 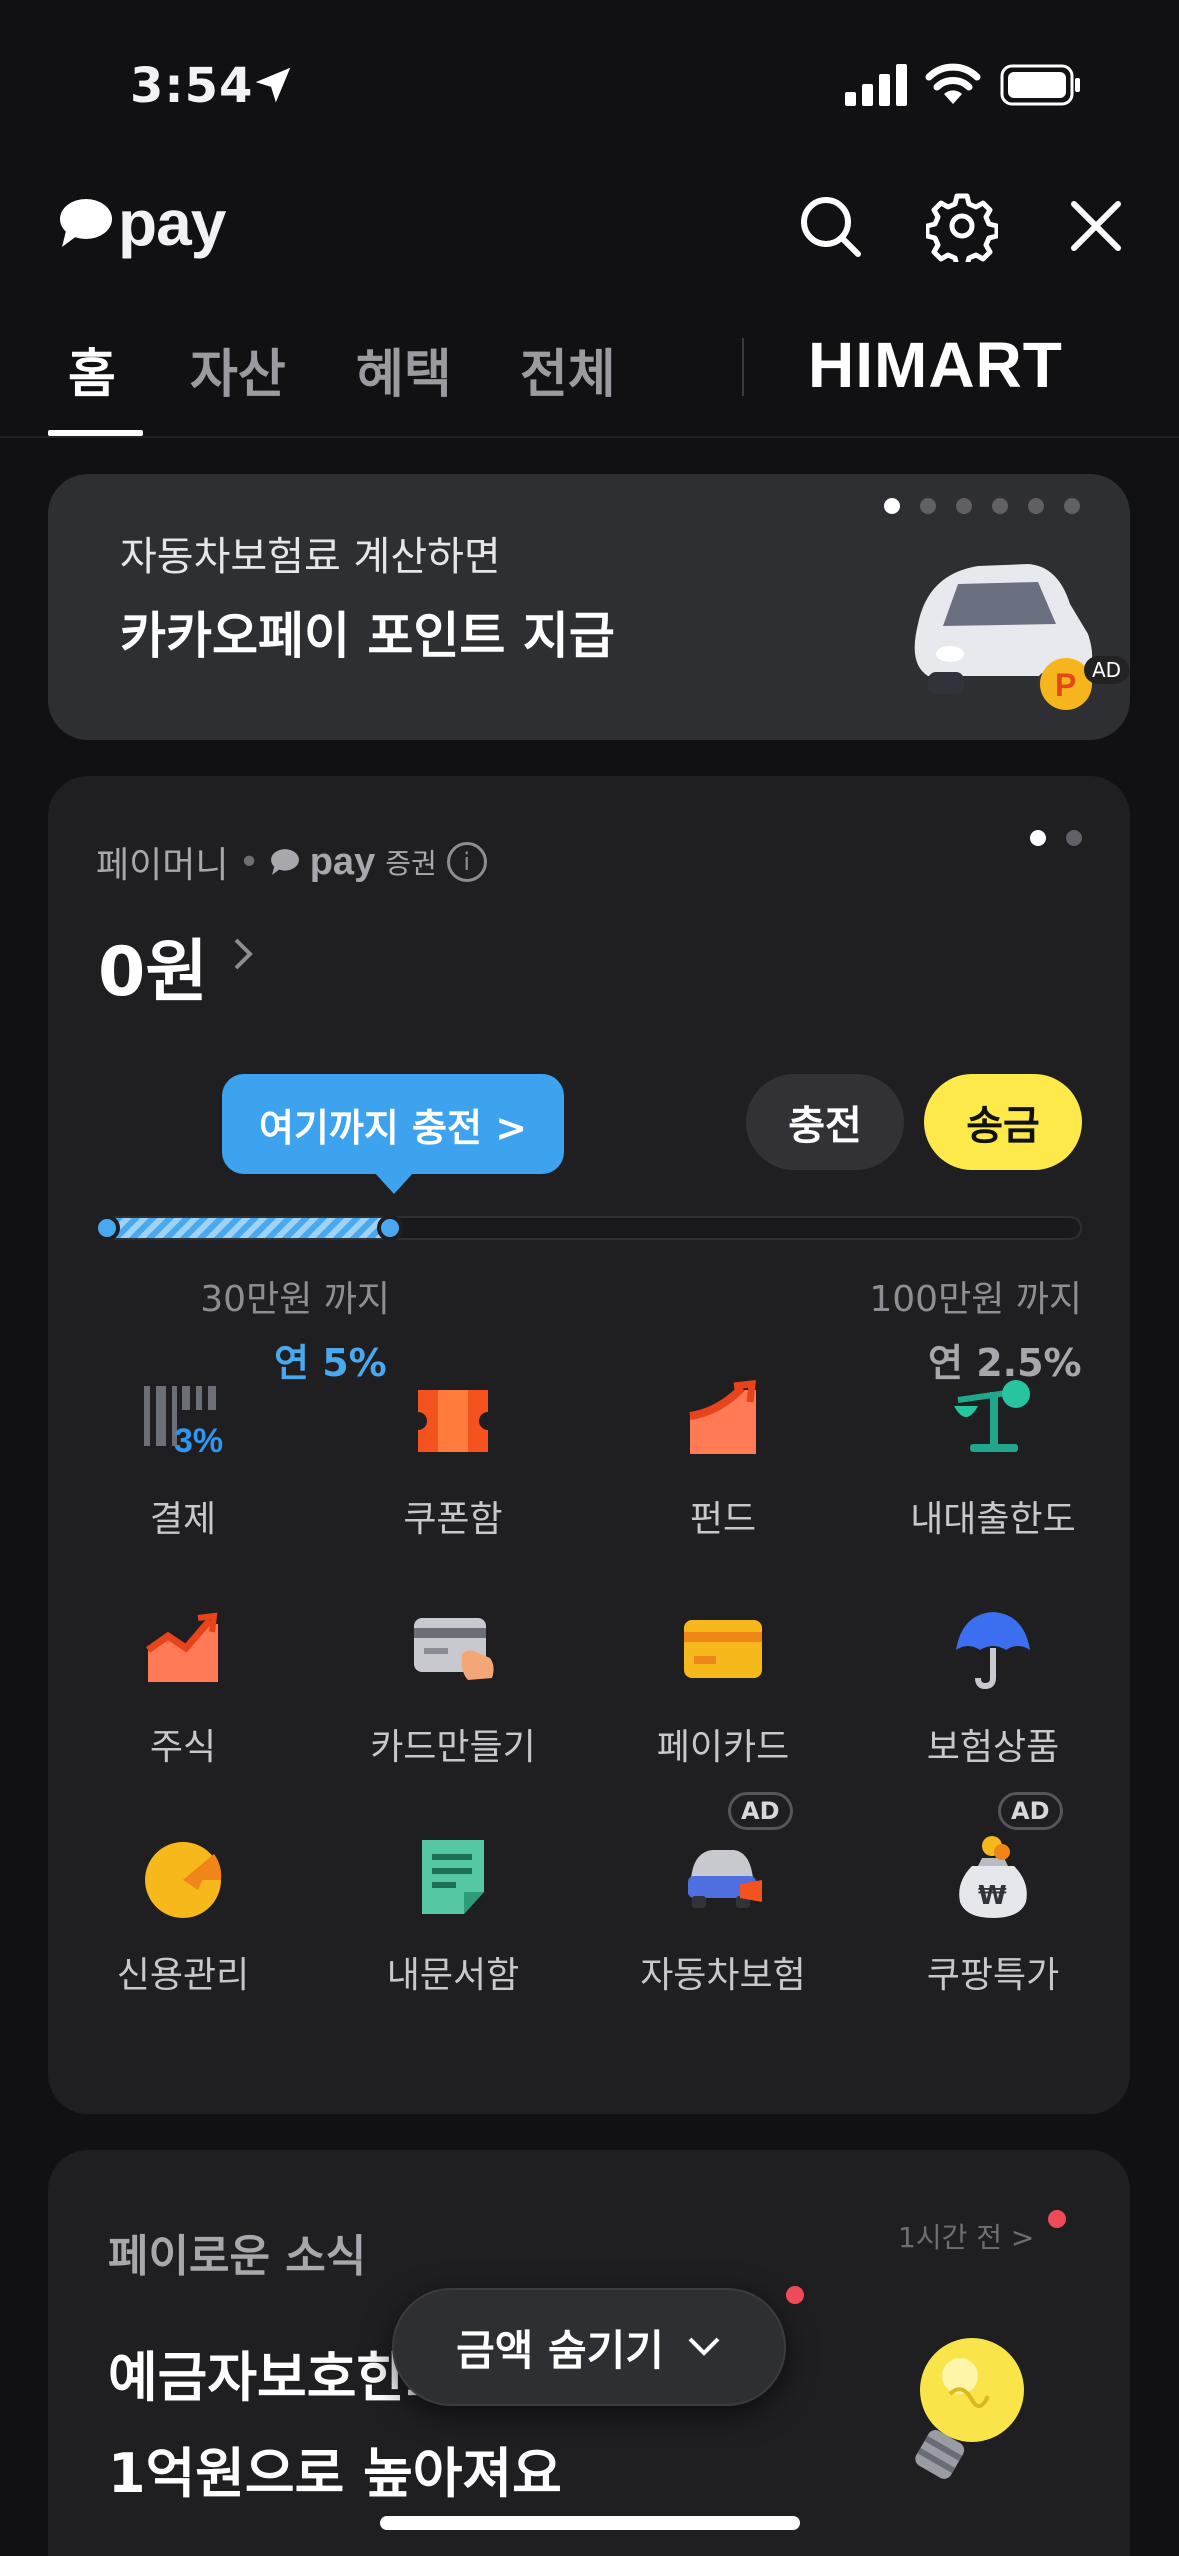 I want to click on service-pay-card: 페이카드, so click(x=723, y=1687).